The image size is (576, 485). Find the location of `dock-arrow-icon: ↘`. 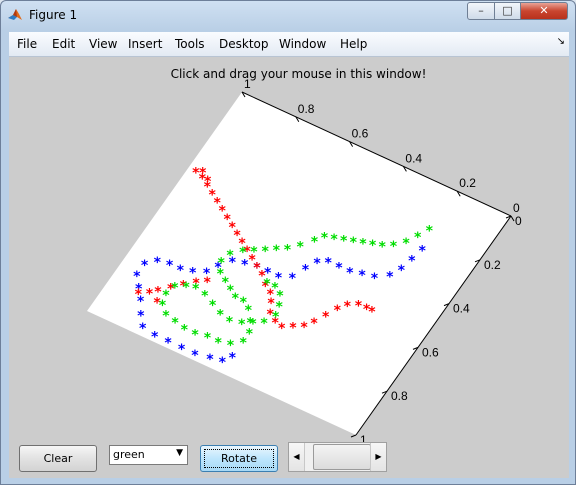

dock-arrow-icon: ↘ is located at coordinates (561, 41).